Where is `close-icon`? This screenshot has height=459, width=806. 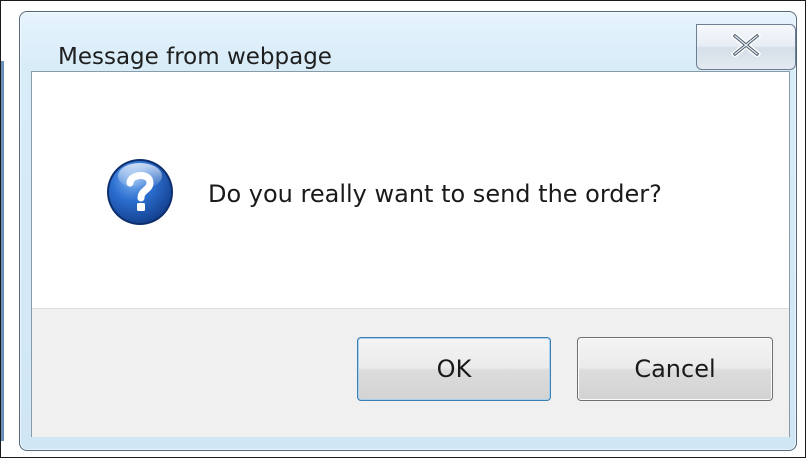 close-icon is located at coordinates (746, 46).